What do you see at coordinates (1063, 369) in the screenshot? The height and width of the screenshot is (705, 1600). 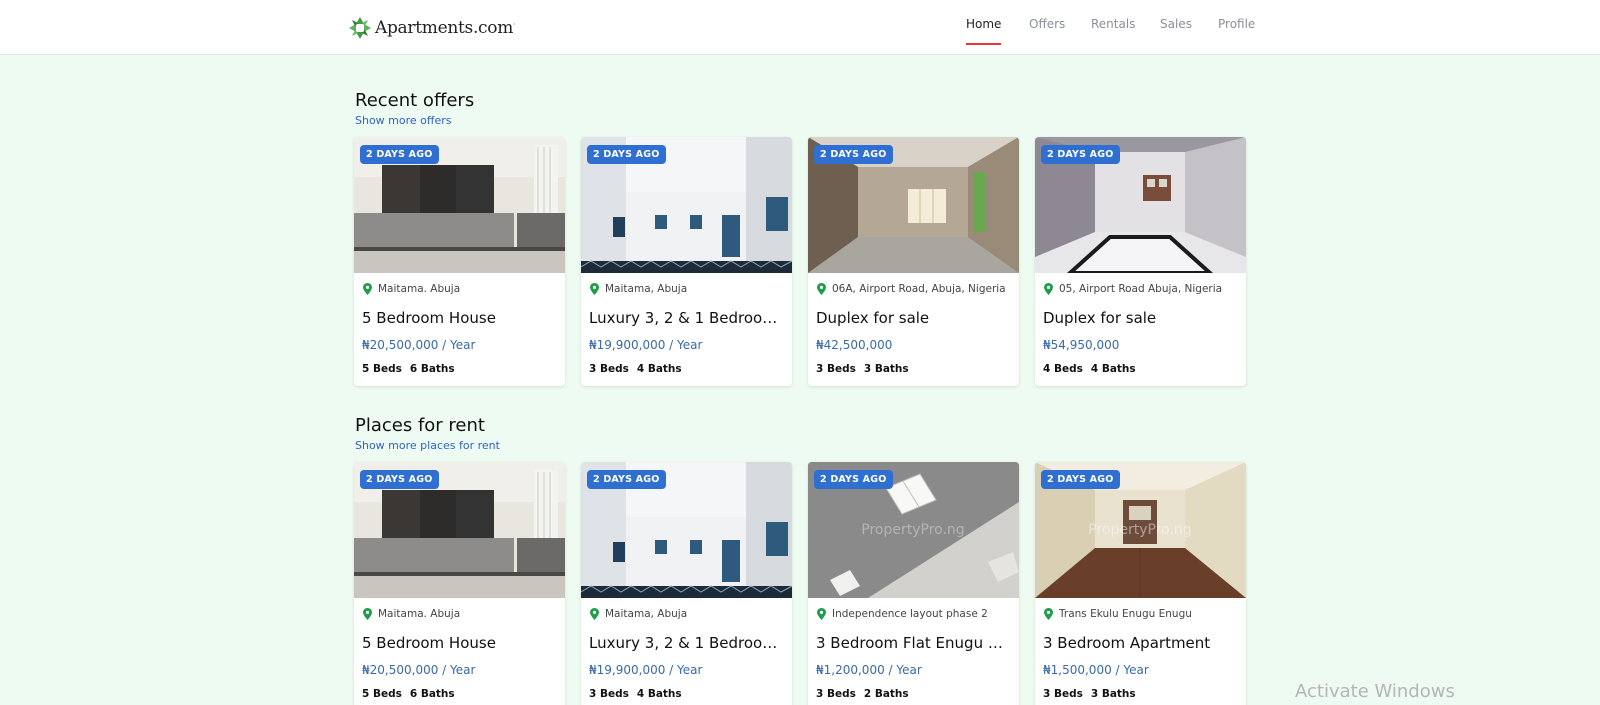 I see `beds-count: 4 Beds` at bounding box center [1063, 369].